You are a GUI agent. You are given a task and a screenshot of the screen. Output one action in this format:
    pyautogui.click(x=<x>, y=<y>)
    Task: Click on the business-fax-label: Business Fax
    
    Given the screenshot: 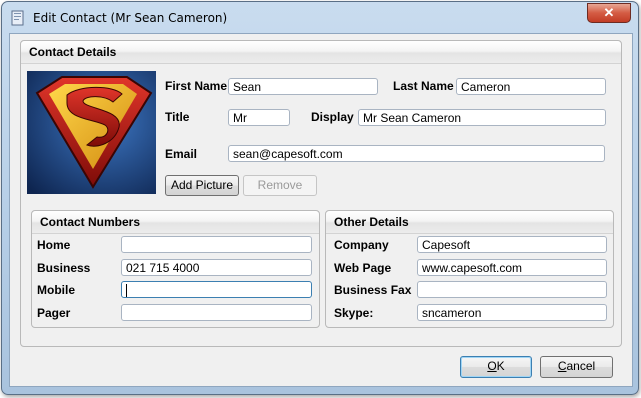 What is the action you would take?
    pyautogui.click(x=373, y=290)
    